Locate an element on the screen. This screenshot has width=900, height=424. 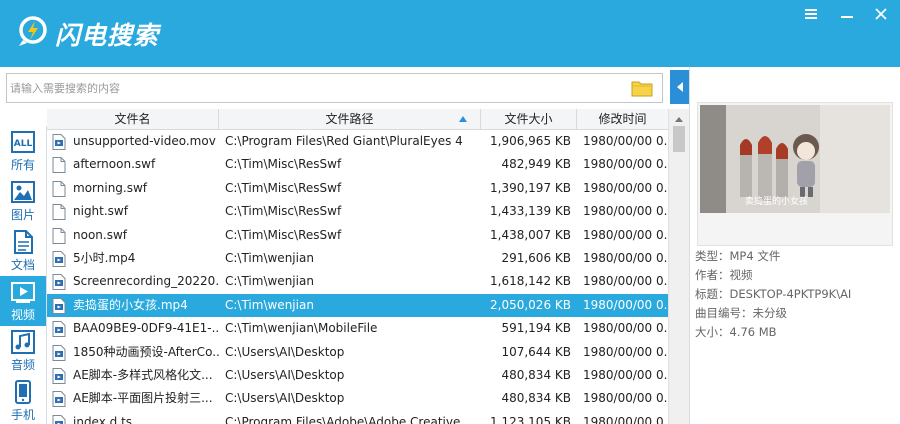
category-sidebar: ALL 所有 图片 文档 视频 音频 手机 is located at coordinates (23, 275).